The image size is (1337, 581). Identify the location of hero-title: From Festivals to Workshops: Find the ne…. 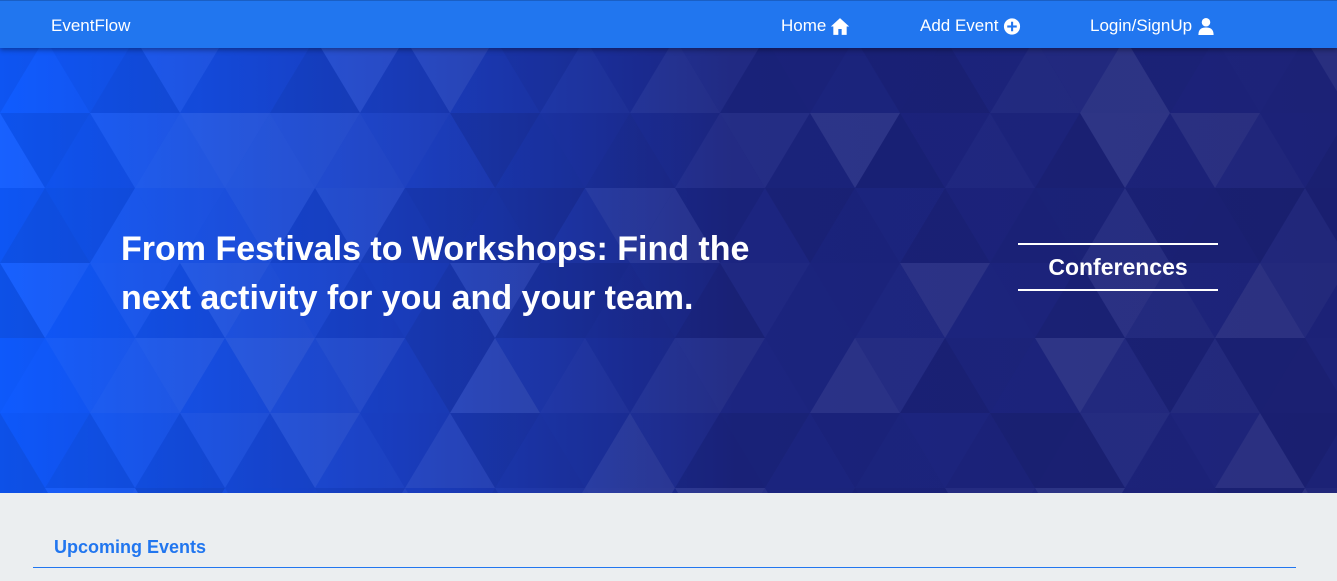
(471, 274).